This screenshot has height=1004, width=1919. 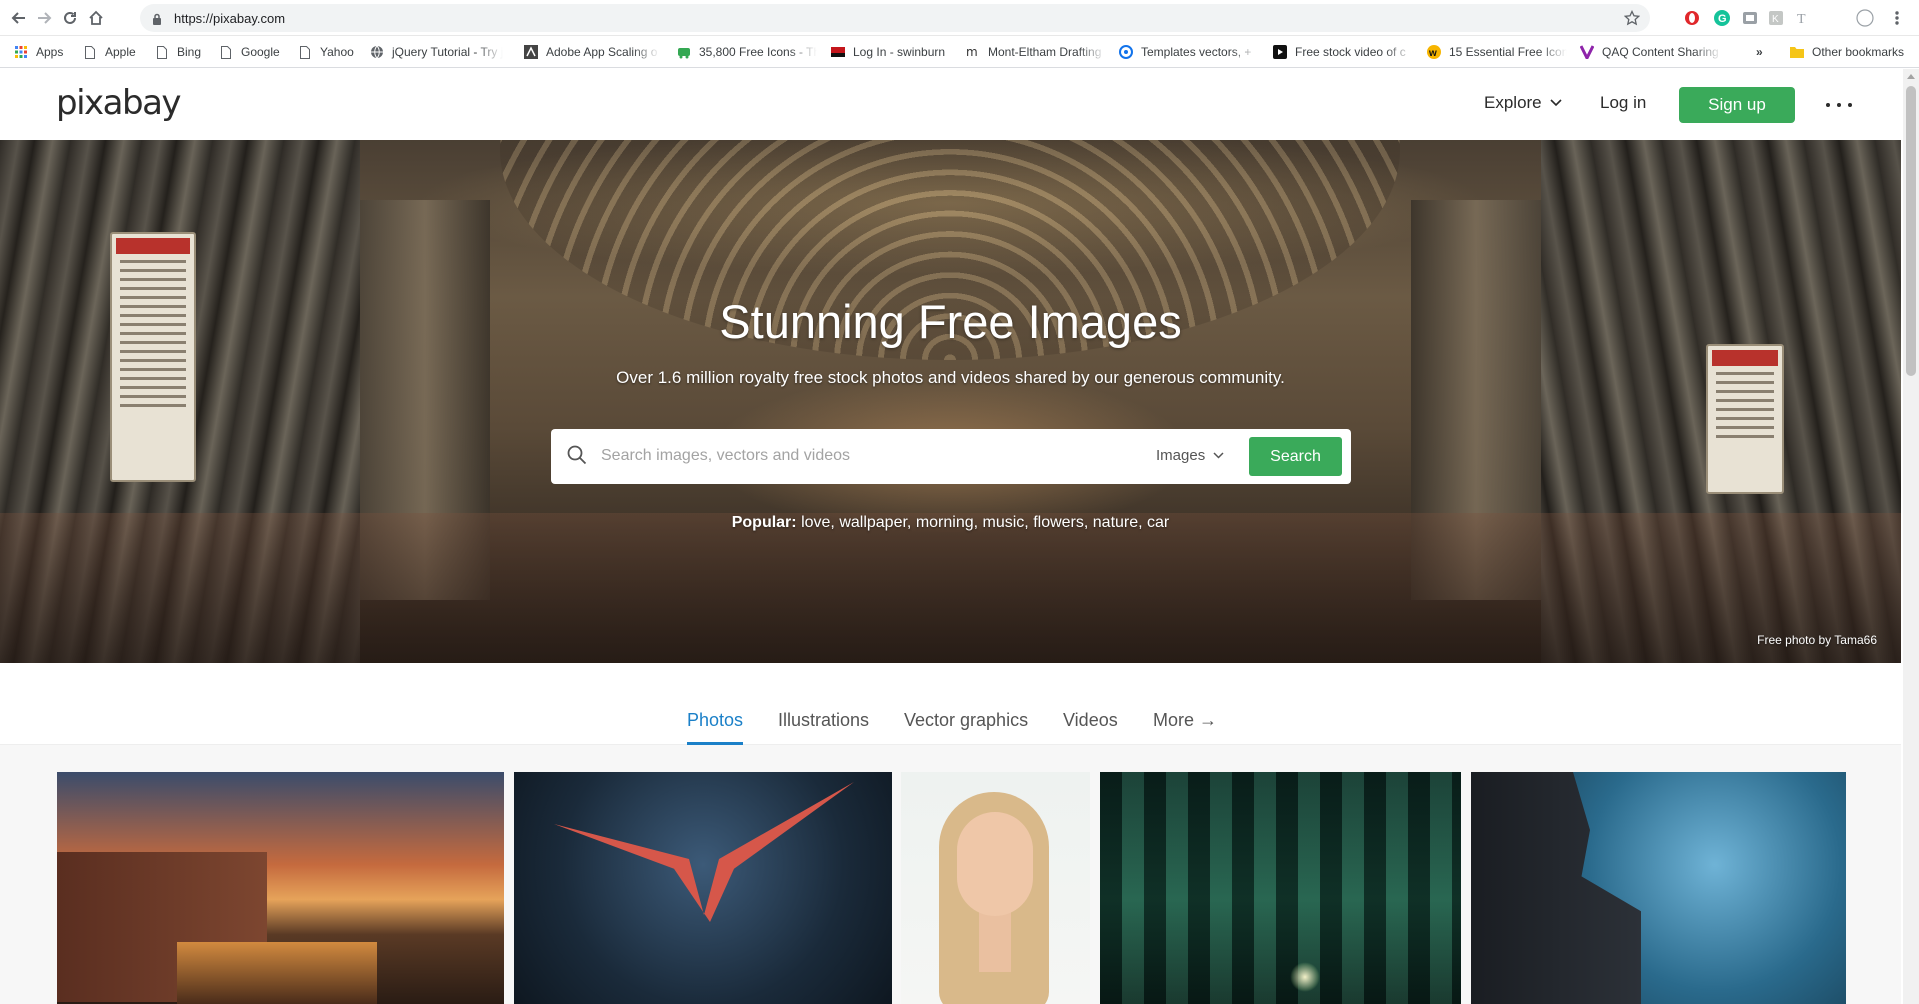 I want to click on folder-icon, so click(x=1797, y=52).